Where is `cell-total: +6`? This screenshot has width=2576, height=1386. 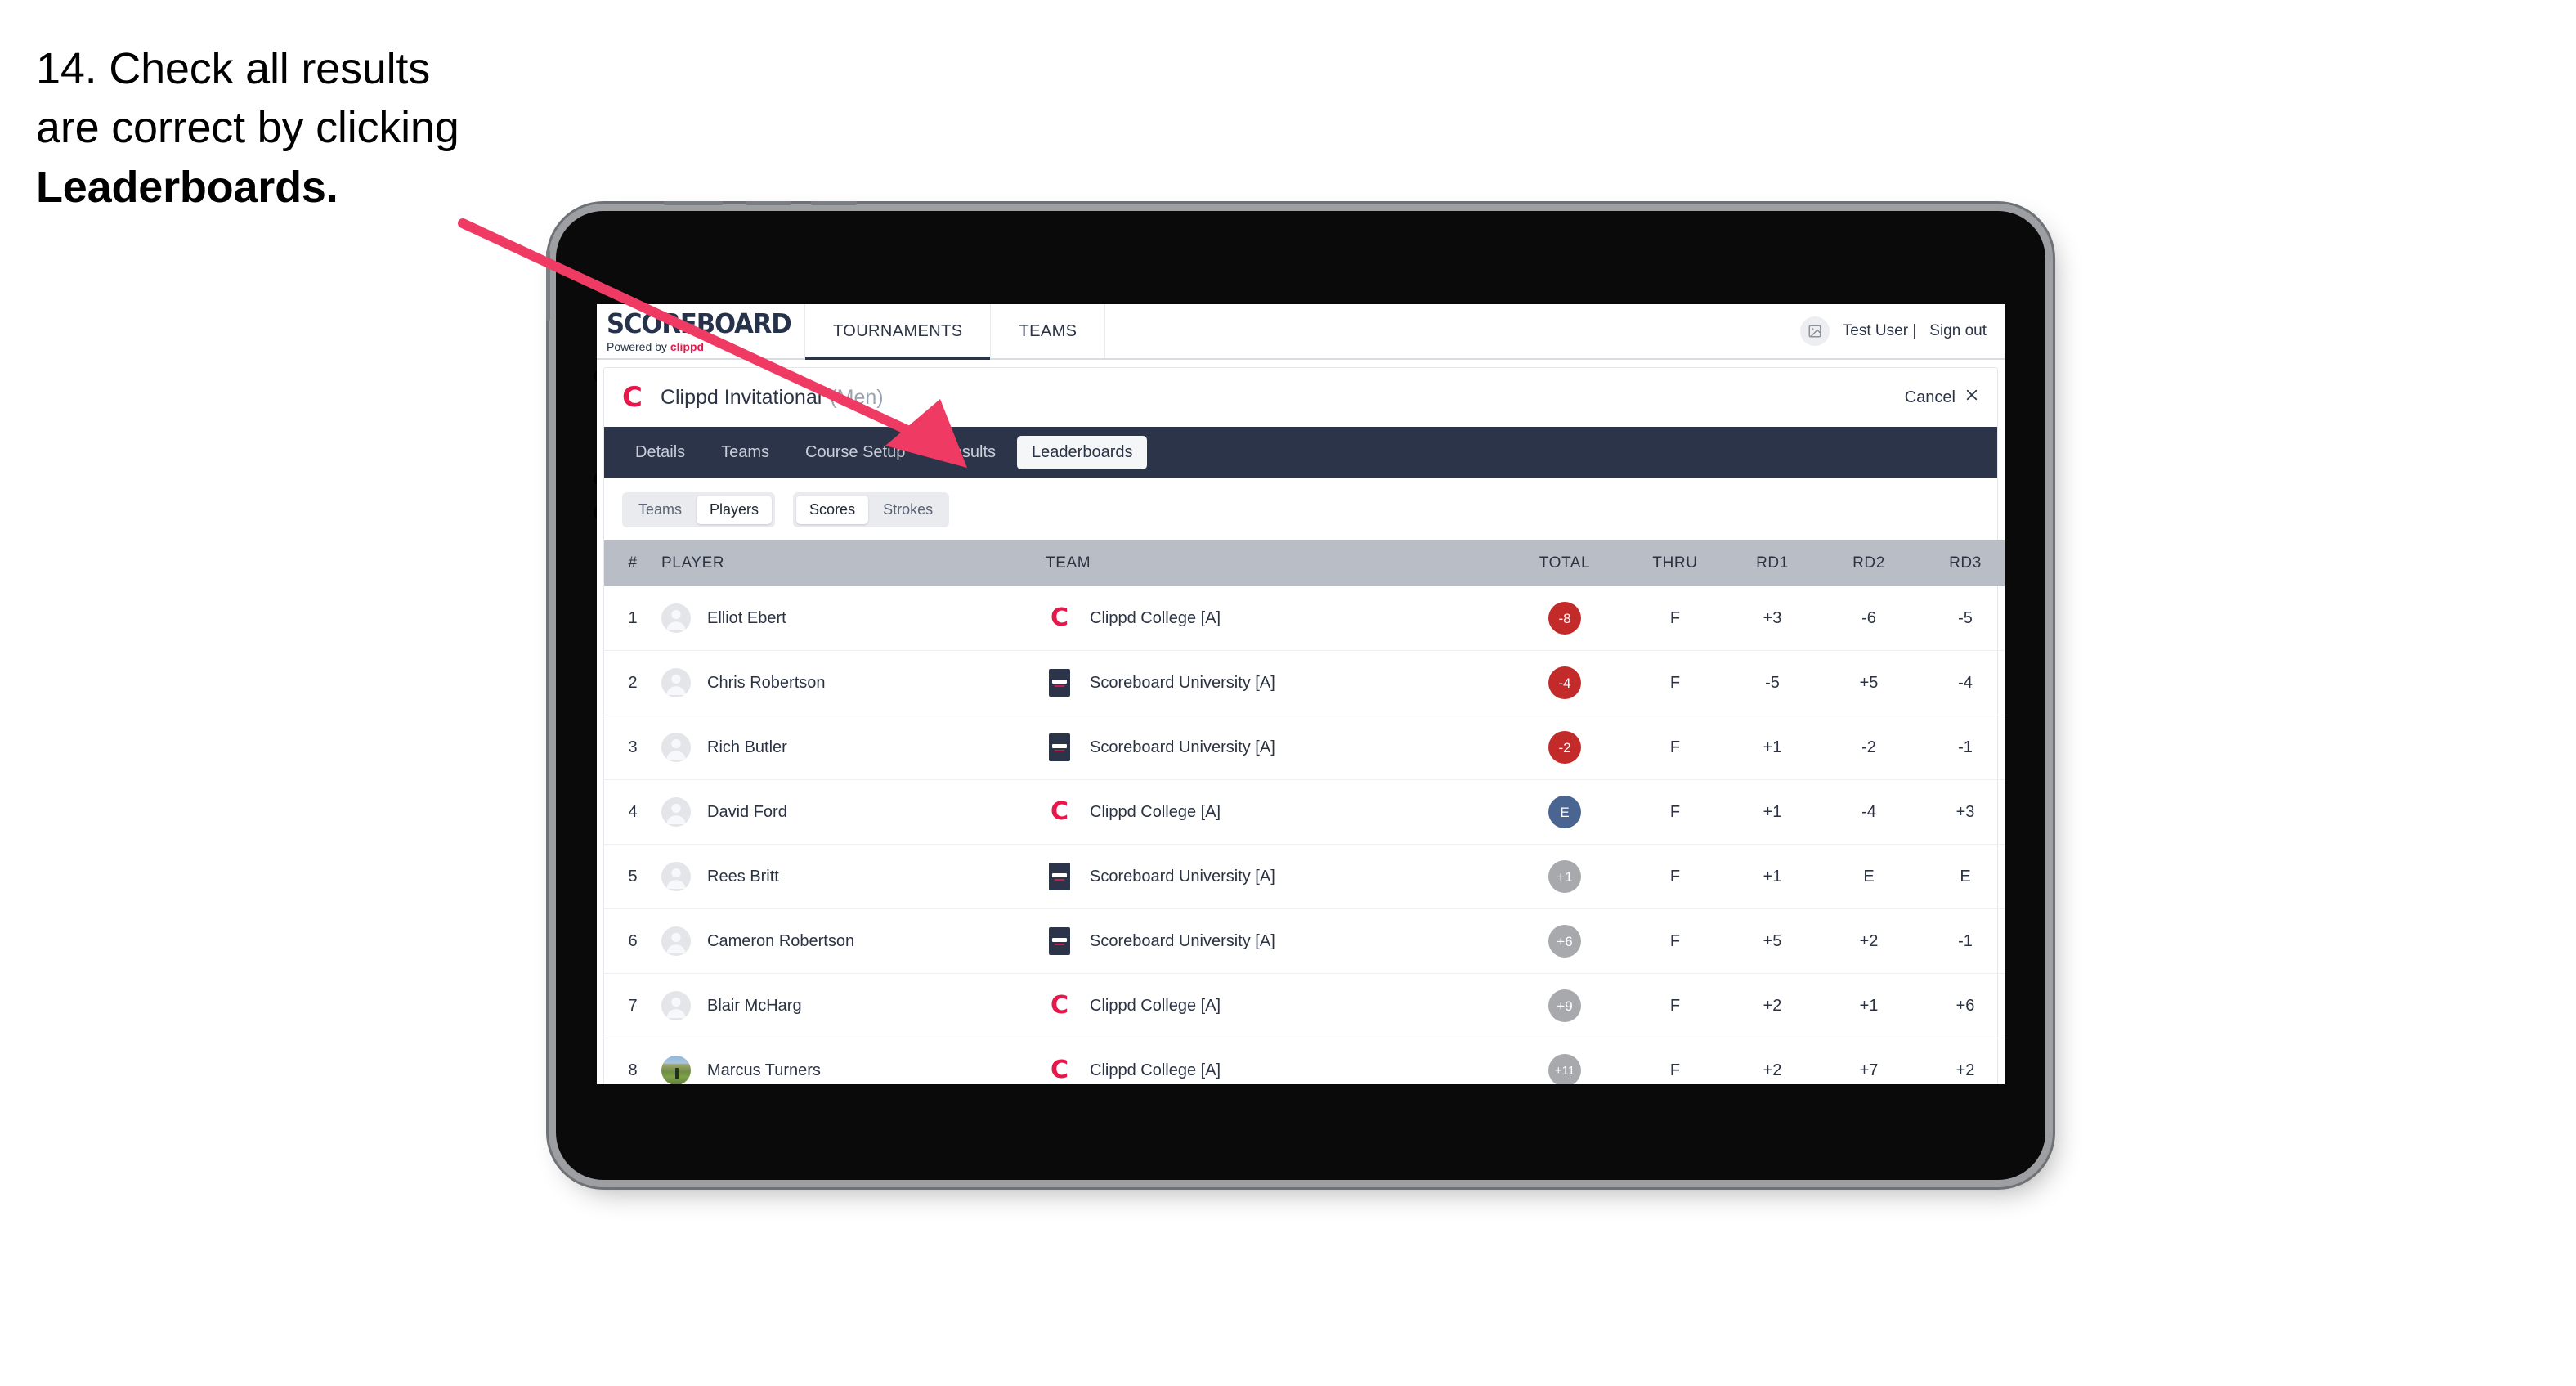
cell-total: +6 is located at coordinates (1565, 941).